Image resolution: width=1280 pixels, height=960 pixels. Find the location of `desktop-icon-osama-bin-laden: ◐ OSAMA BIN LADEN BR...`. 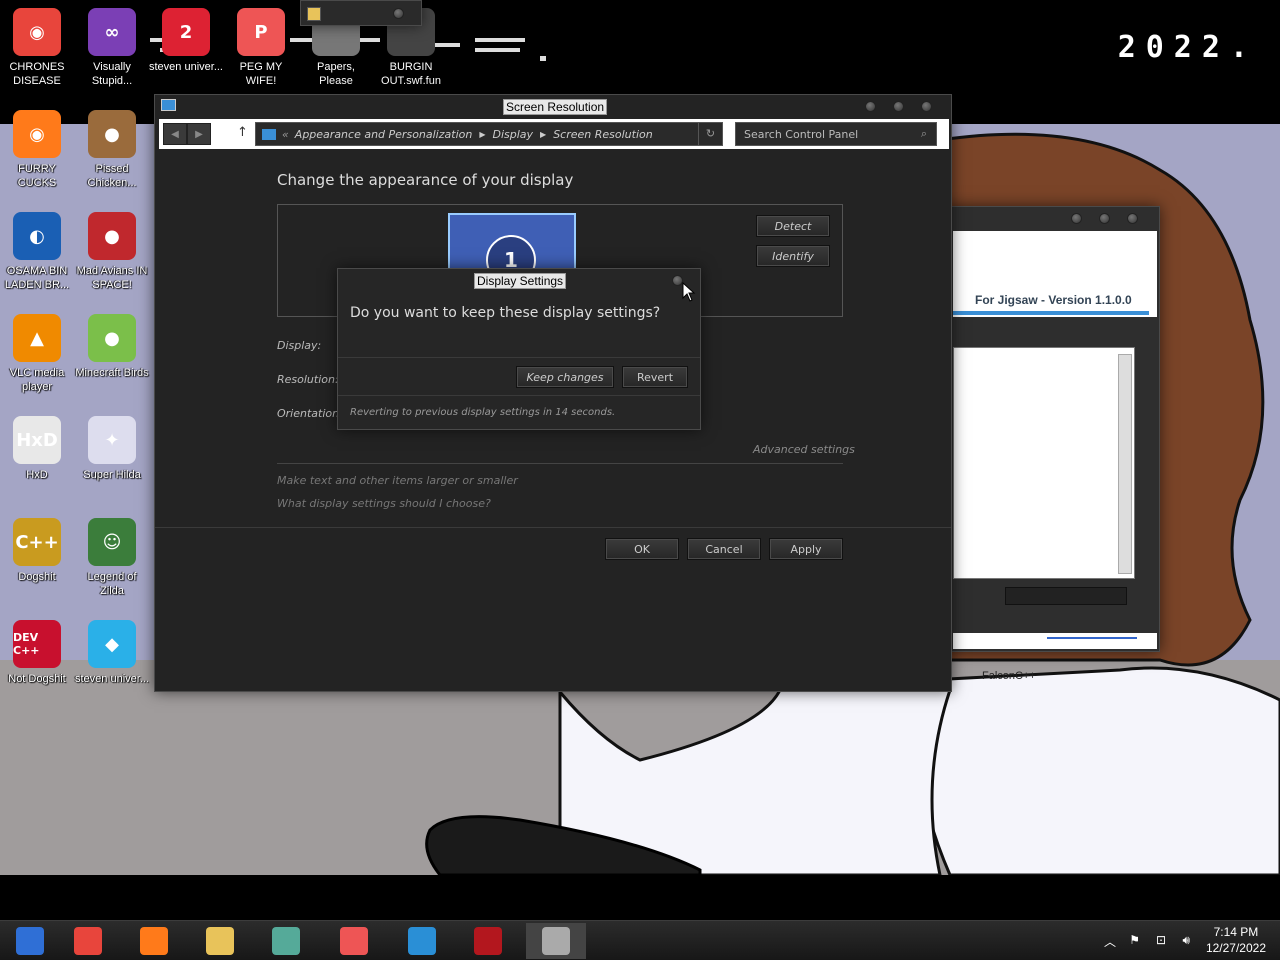

desktop-icon-osama-bin-laden: ◐ OSAMA BIN LADEN BR... is located at coordinates (37, 252).